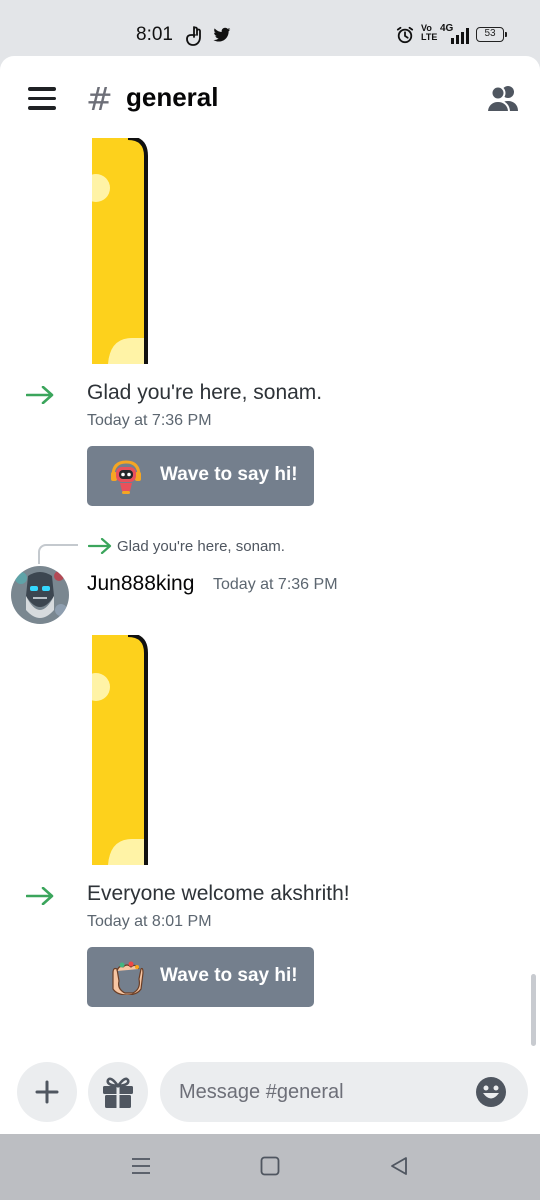 The height and width of the screenshot is (1200, 540). Describe the element at coordinates (491, 34) in the screenshot. I see `battery-icon: 53` at that location.